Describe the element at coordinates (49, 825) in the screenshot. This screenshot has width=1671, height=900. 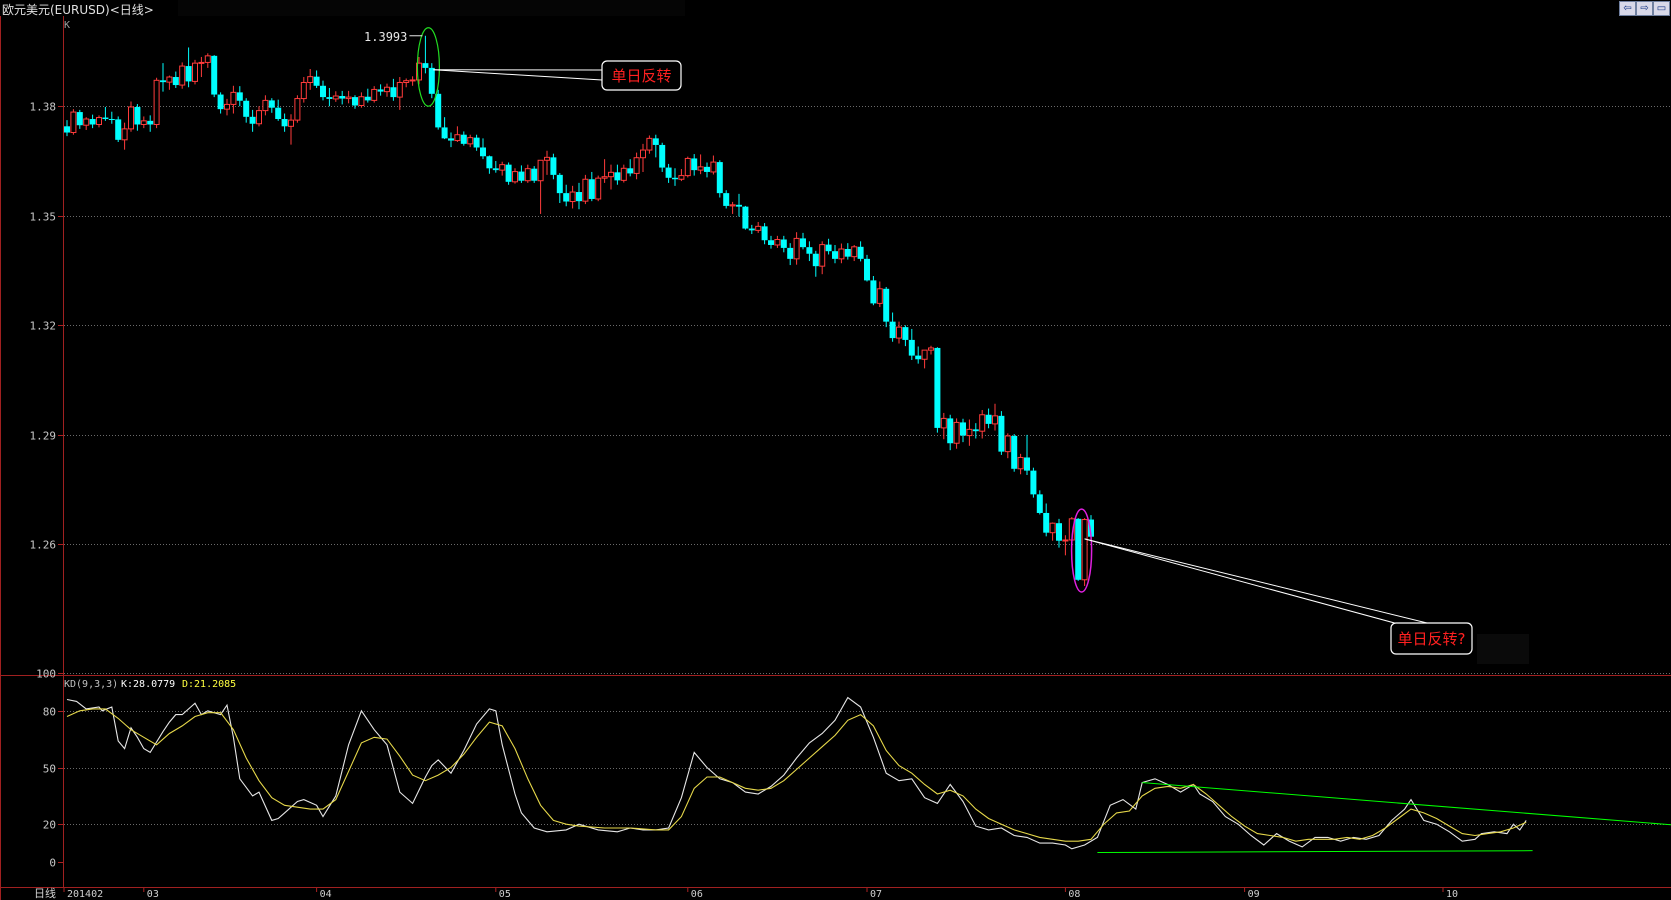
I see `kd-tick-label: 20` at that location.